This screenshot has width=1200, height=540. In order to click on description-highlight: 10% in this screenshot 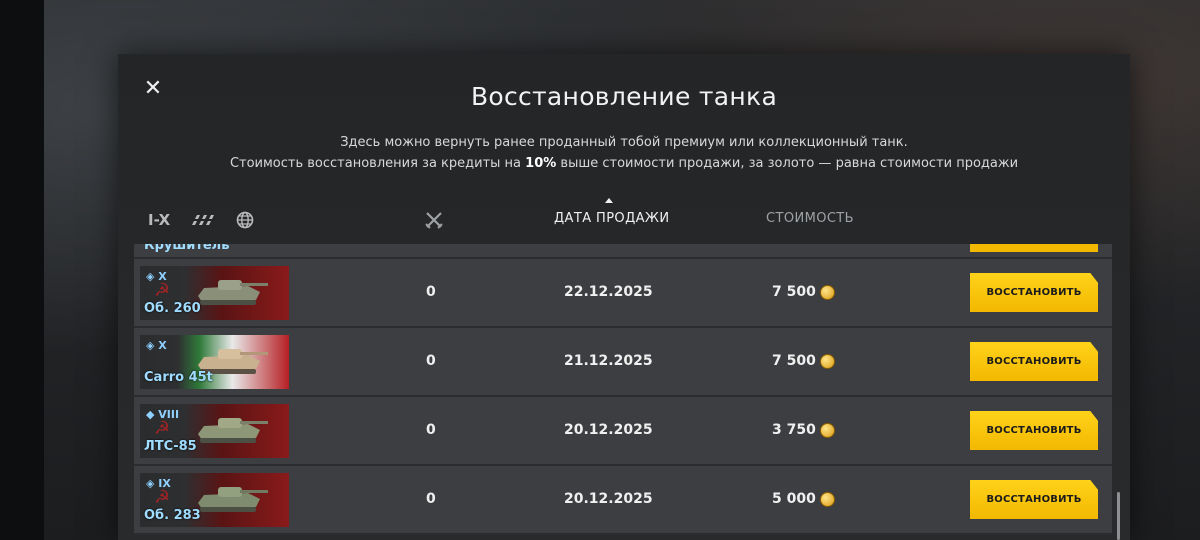, I will do `click(541, 163)`.